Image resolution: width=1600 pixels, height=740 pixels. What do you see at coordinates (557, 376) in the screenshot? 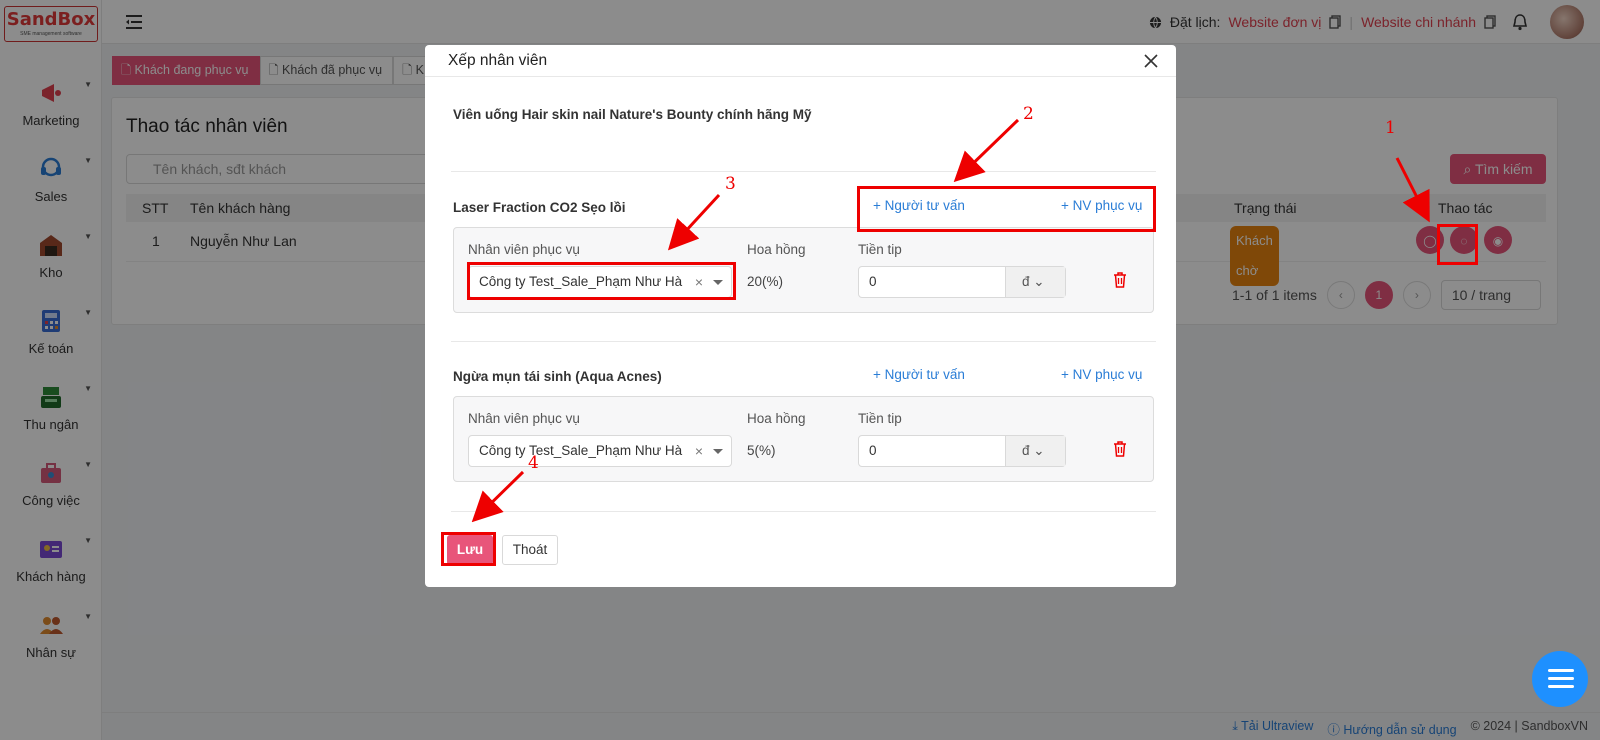
I see `service-name: Ngừa mụn tái sinh (Aqua Acnes)` at bounding box center [557, 376].